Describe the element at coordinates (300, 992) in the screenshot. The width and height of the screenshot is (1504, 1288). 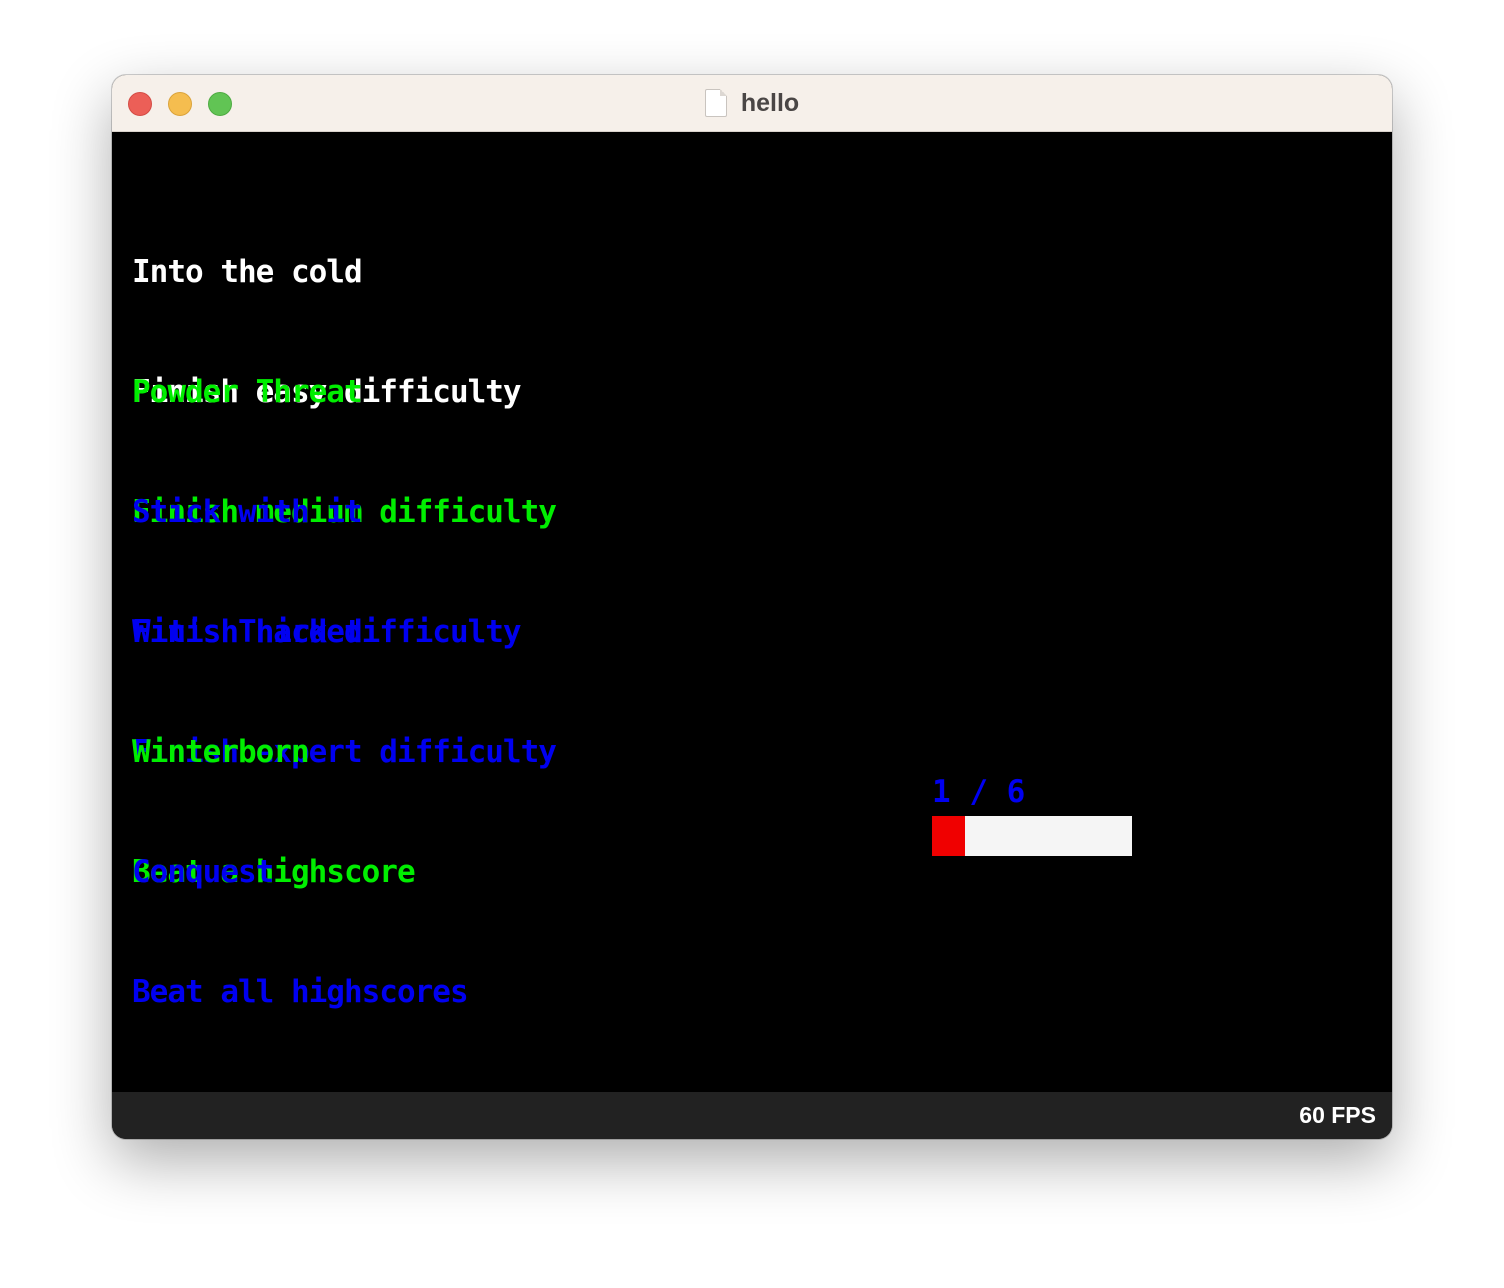
I see `achievement-description: Beat all highscores` at that location.